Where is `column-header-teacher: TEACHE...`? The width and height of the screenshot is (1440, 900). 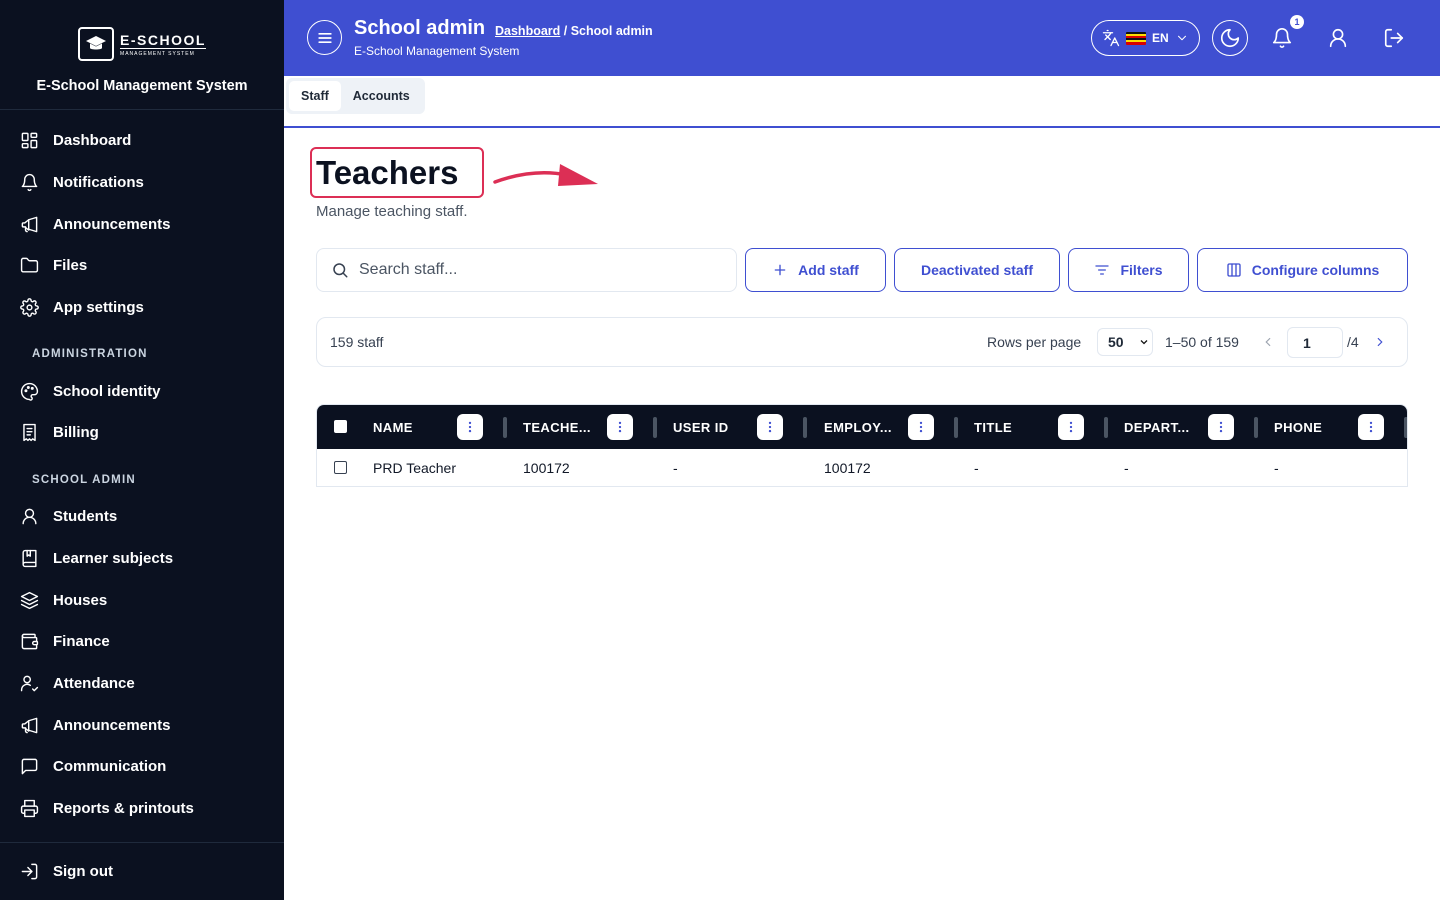 column-header-teacher: TEACHE... is located at coordinates (598, 427).